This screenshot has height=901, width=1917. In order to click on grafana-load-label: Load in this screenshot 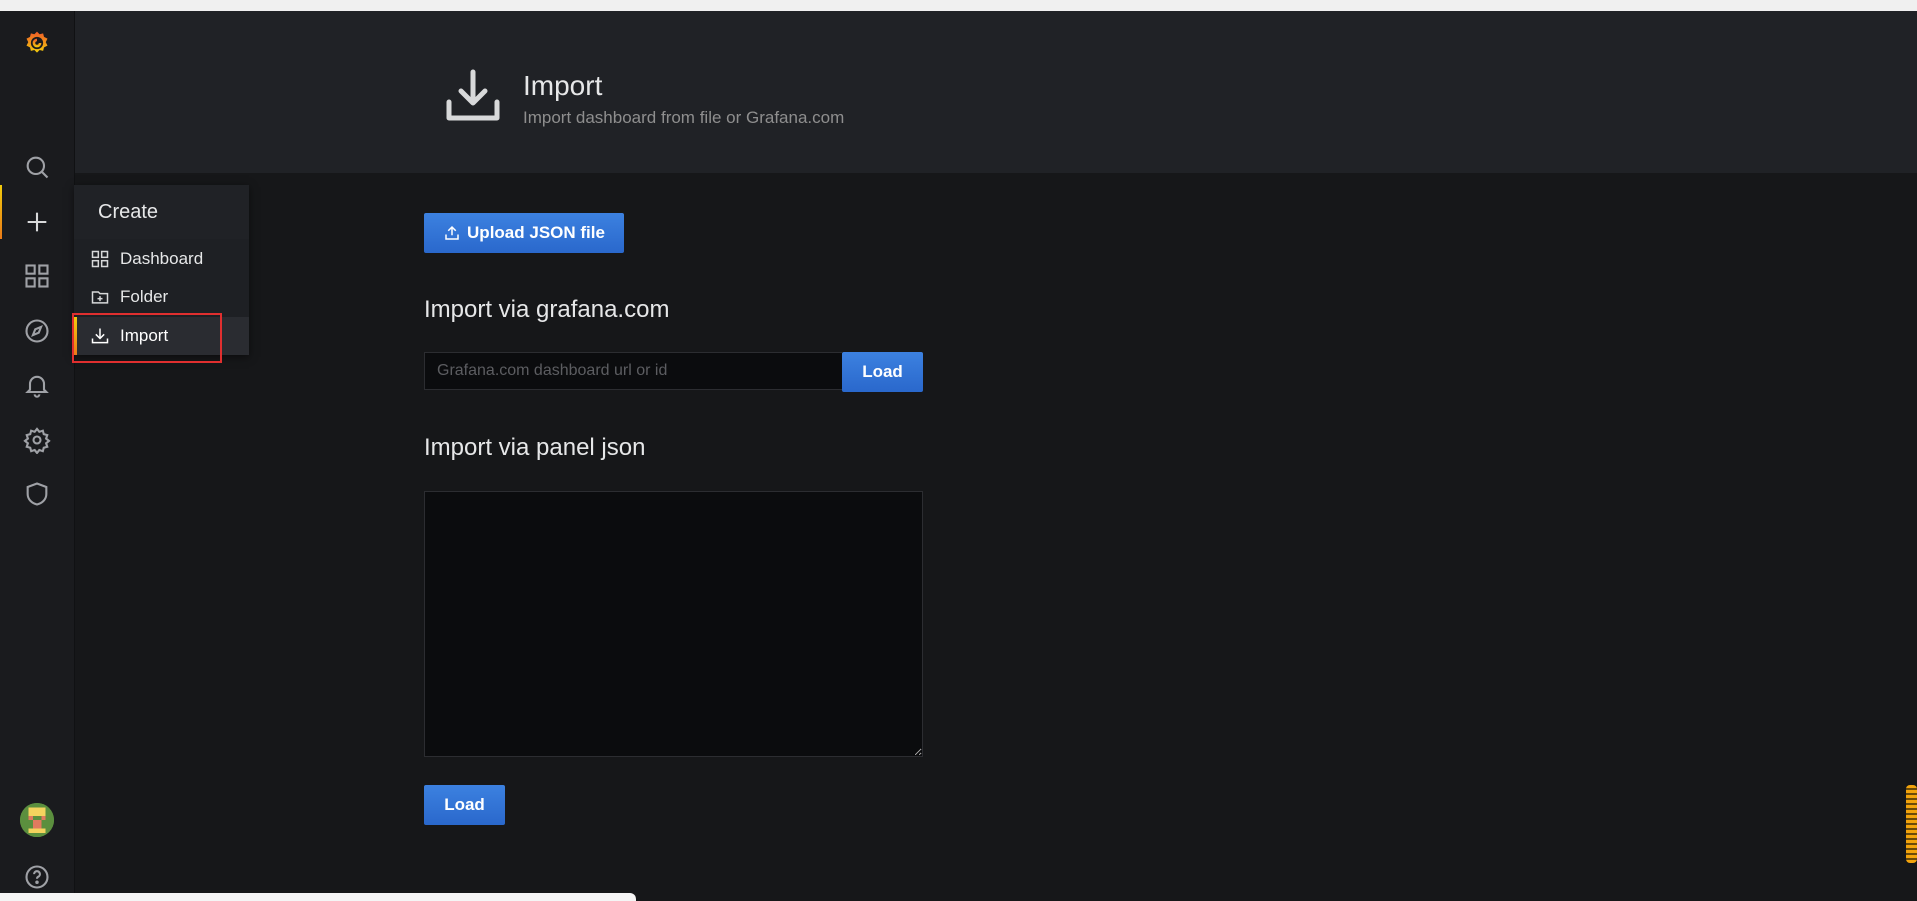, I will do `click(882, 371)`.